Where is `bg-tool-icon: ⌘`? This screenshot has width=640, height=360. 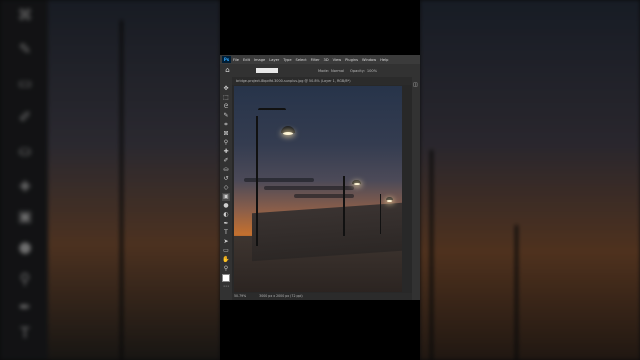 bg-tool-icon: ⌘ is located at coordinates (25, 15).